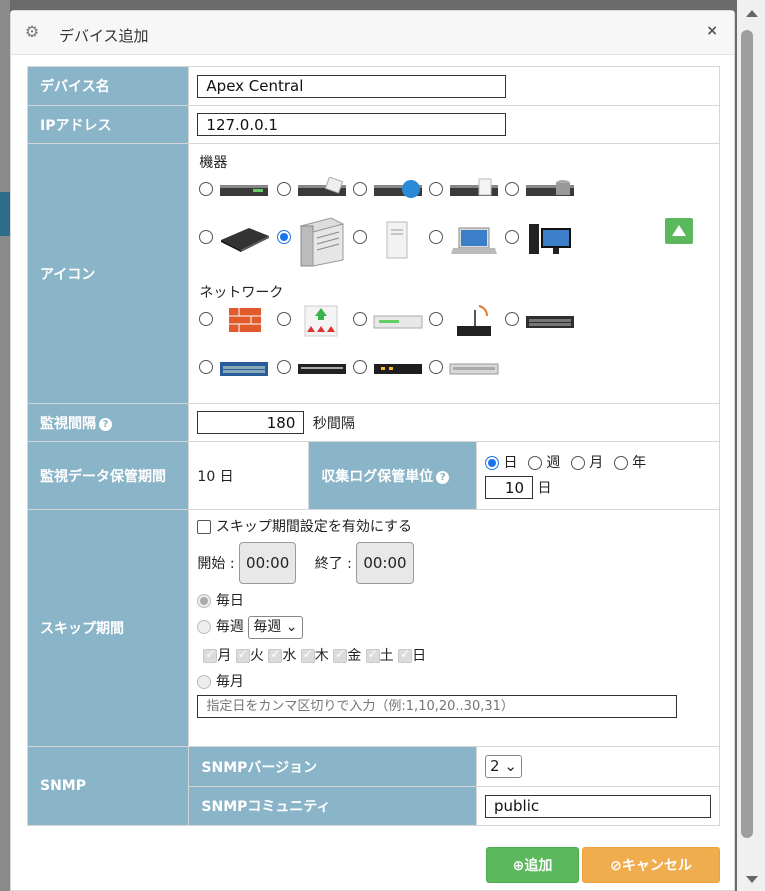  I want to click on rack-server-icon, so click(244, 190).